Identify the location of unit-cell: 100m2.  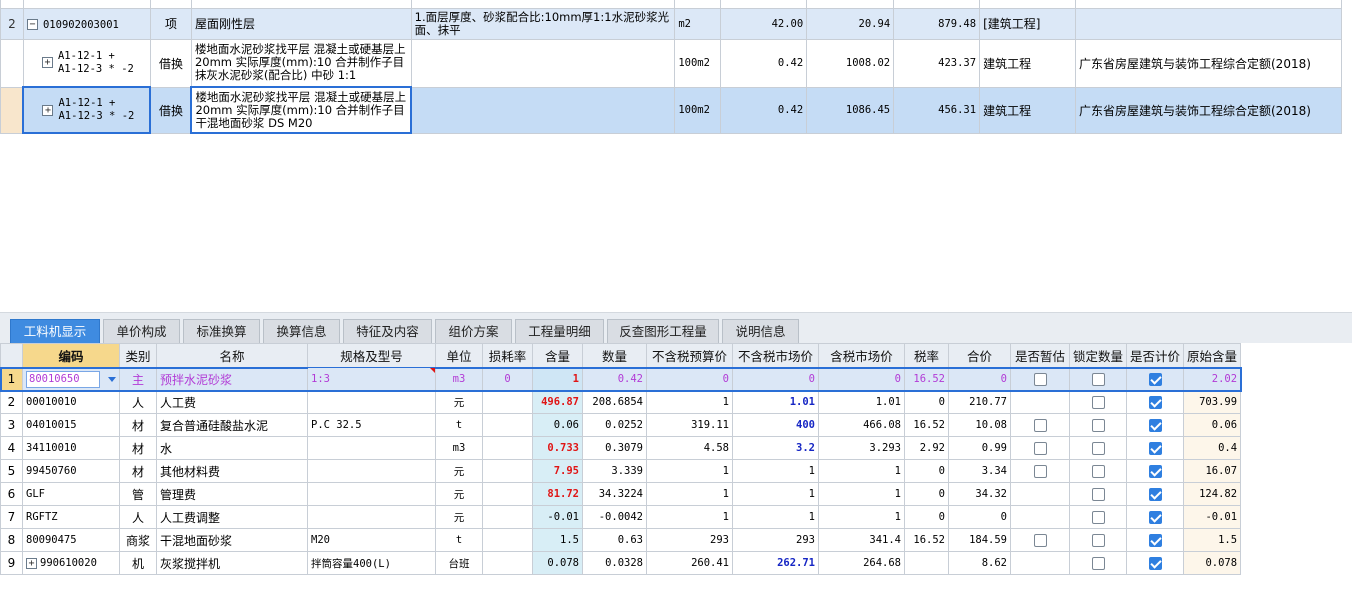
(698, 63).